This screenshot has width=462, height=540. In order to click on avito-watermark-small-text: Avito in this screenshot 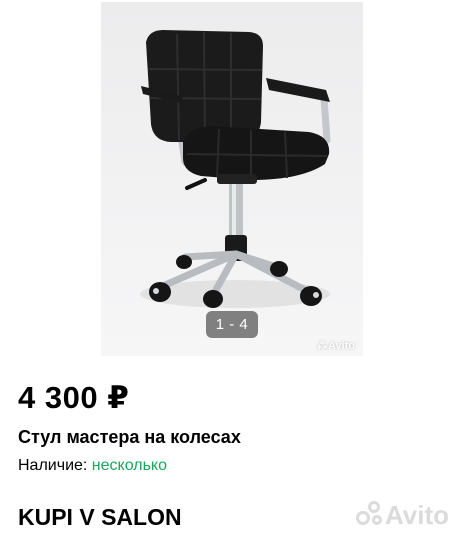, I will do `click(341, 346)`.